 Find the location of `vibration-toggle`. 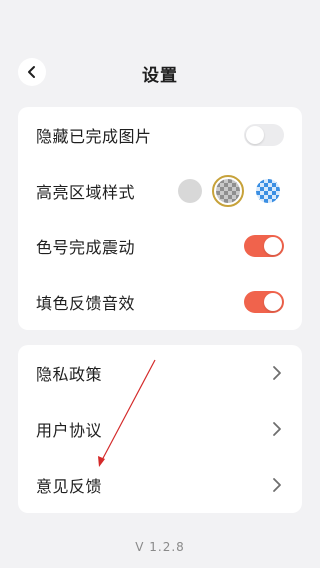

vibration-toggle is located at coordinates (264, 246).